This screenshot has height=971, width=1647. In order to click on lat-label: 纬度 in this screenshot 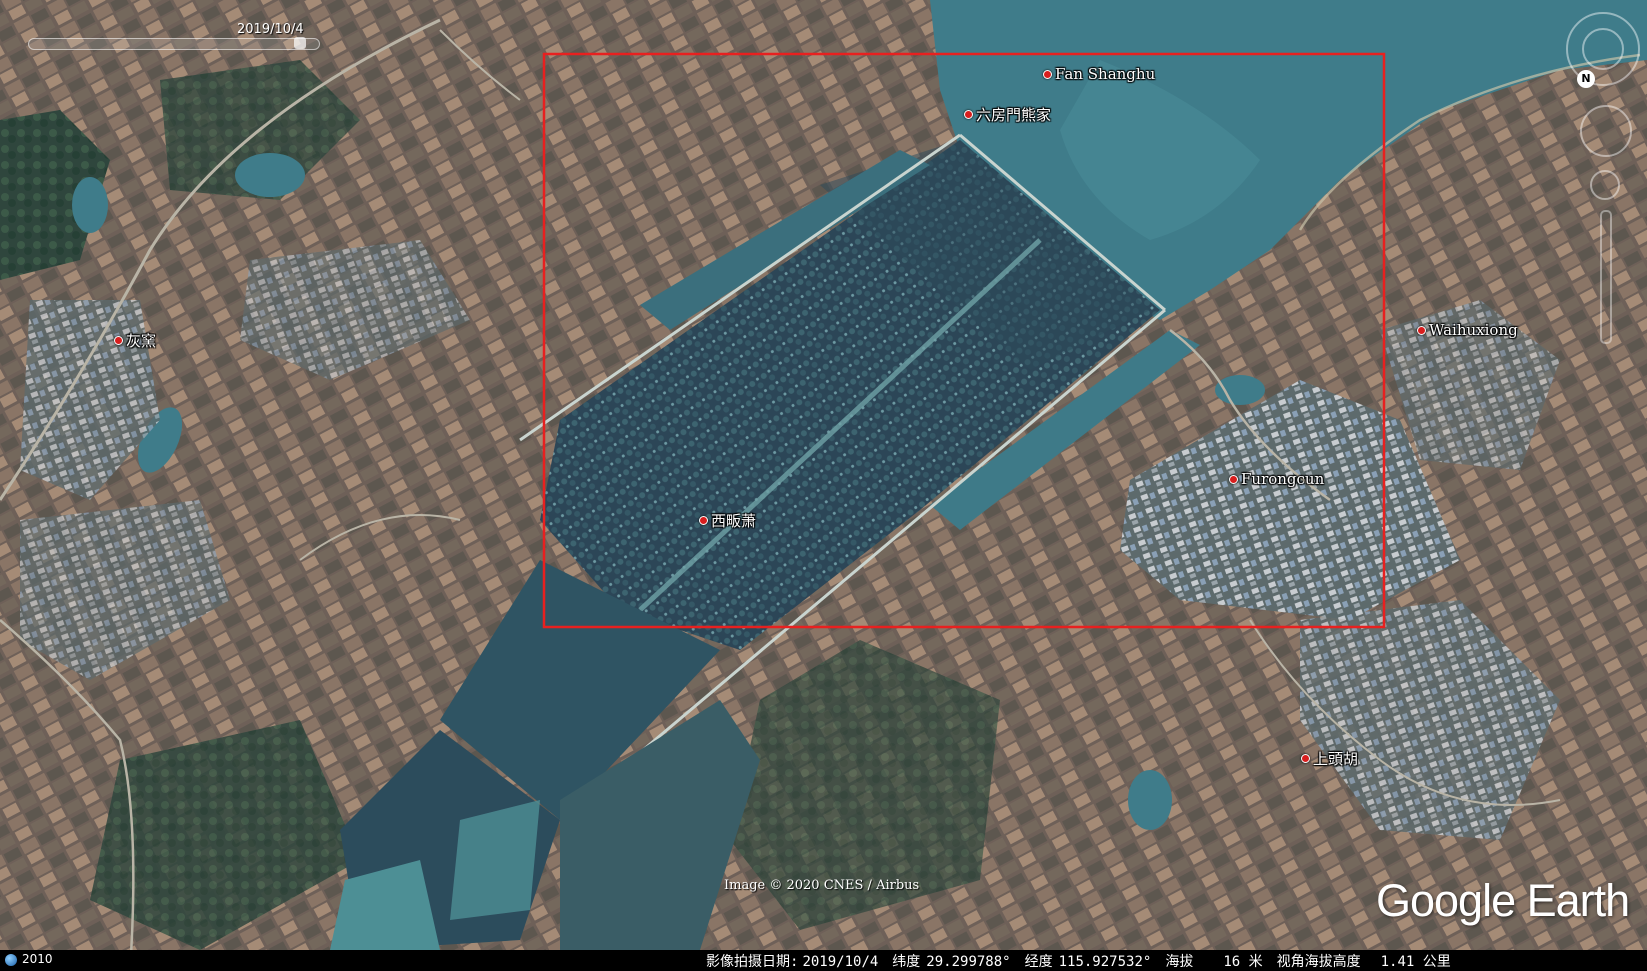, I will do `click(906, 962)`.